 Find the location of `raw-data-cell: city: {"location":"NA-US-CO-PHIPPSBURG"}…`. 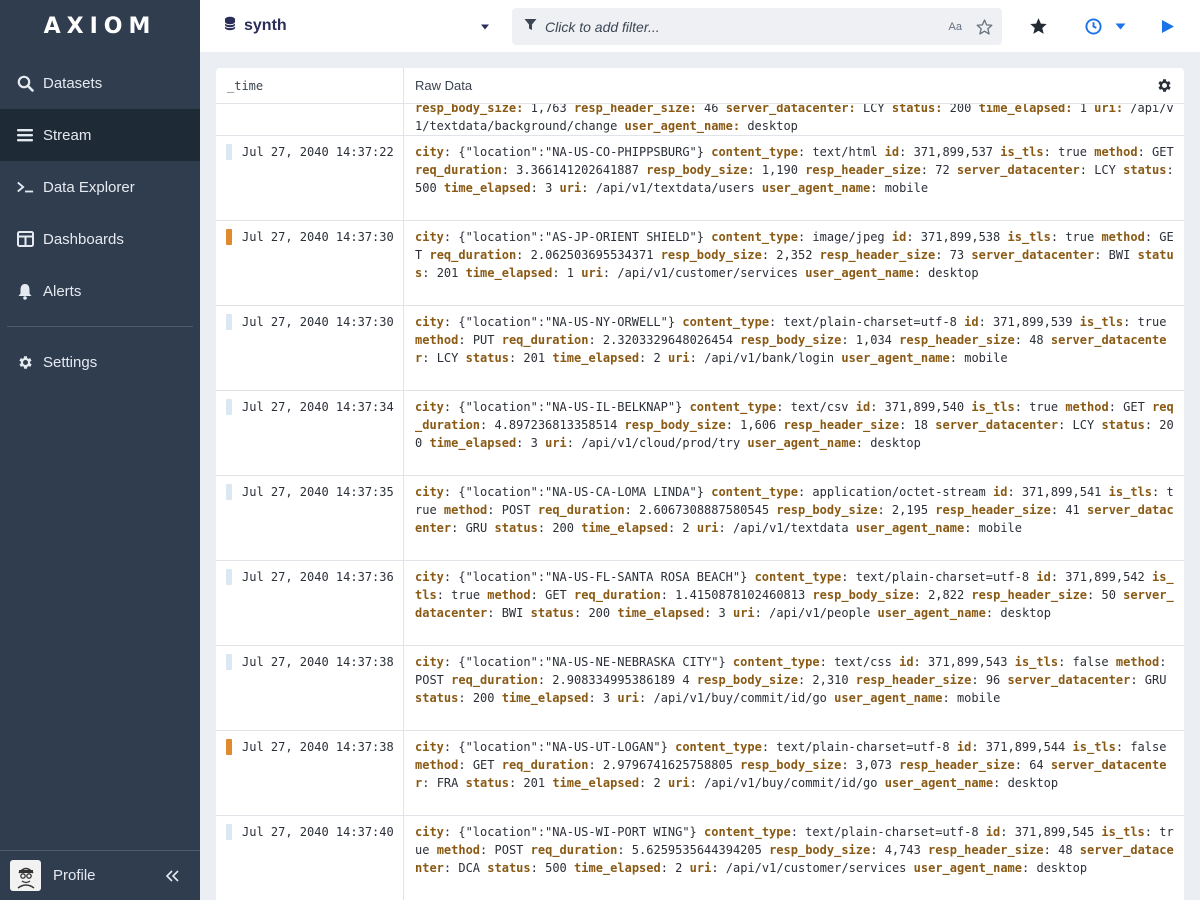

raw-data-cell: city: {"location":"NA-US-CO-PHIPPSBURG"}… is located at coordinates (794, 170).